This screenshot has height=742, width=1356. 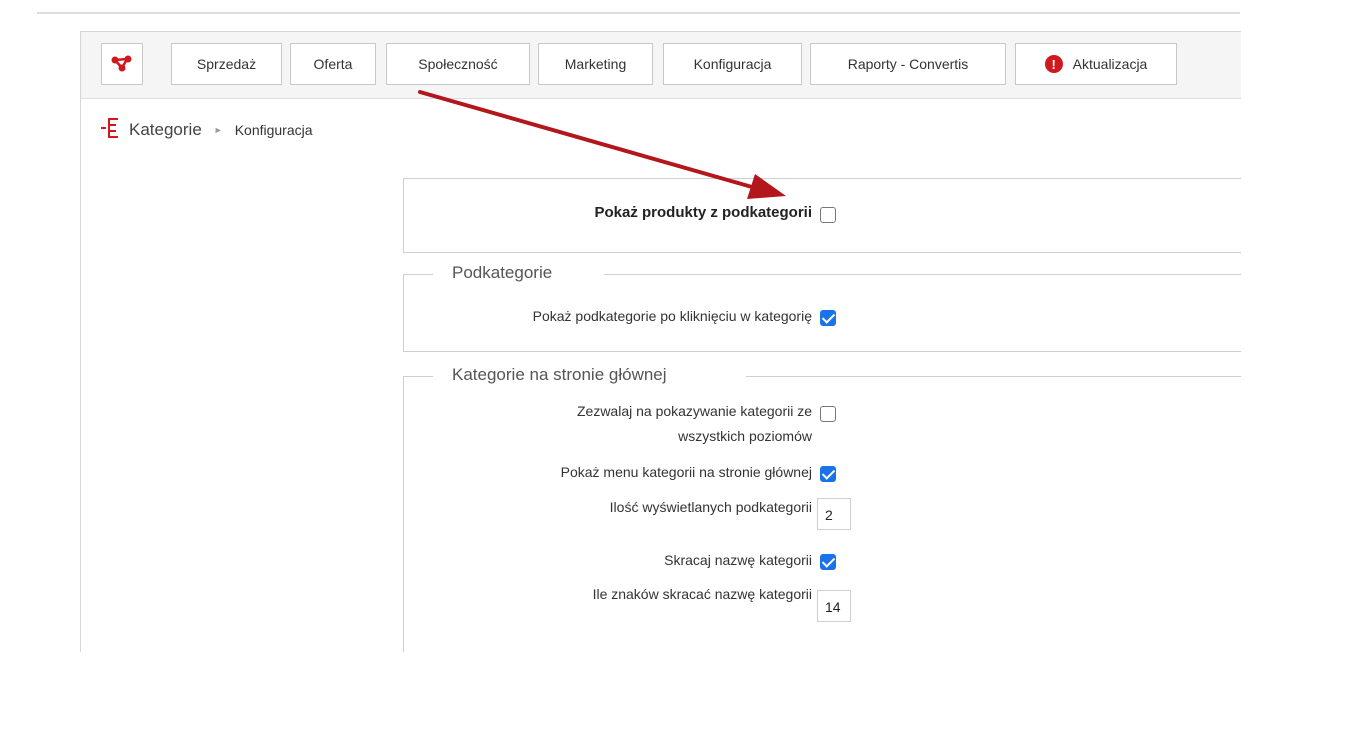 I want to click on nav-item-spolecznosc: Społeczność, so click(x=458, y=64).